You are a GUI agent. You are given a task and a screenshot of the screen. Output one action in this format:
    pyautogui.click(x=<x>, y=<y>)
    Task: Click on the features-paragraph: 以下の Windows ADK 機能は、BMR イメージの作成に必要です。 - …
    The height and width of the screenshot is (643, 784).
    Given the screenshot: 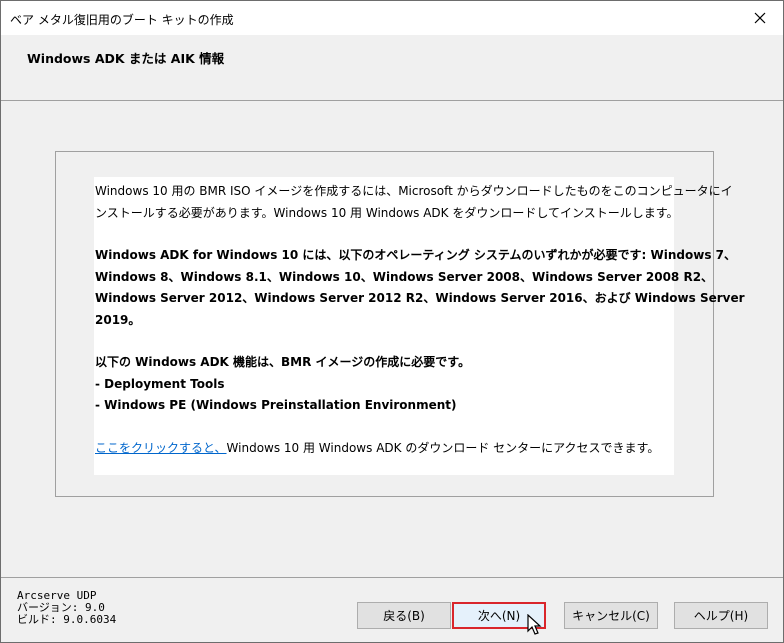 What is the action you would take?
    pyautogui.click(x=384, y=384)
    